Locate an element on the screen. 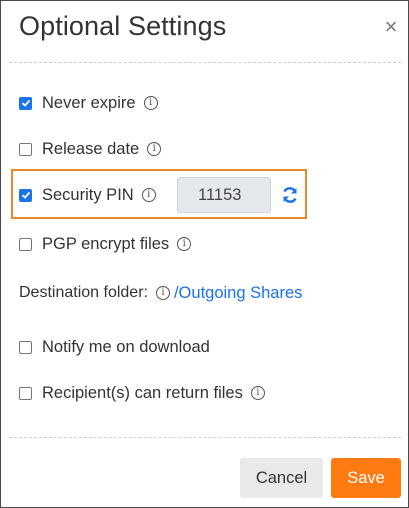 The height and width of the screenshot is (508, 409). destination-folder-link: /Outgoing Shares is located at coordinates (238, 293).